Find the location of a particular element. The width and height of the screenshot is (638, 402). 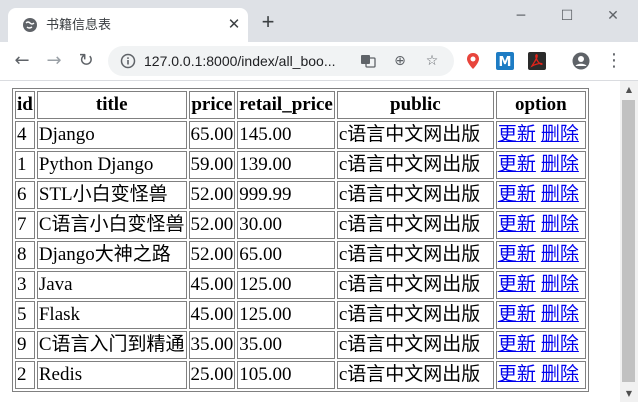

cell-id: 2 is located at coordinates (25, 375).